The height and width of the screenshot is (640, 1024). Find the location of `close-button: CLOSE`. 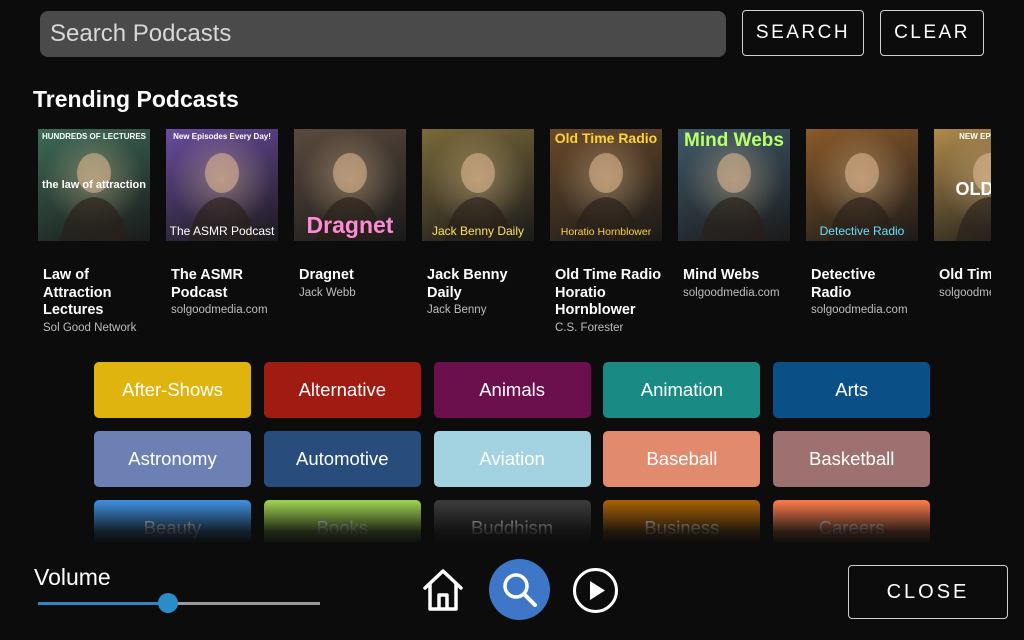

close-button: CLOSE is located at coordinates (928, 592).